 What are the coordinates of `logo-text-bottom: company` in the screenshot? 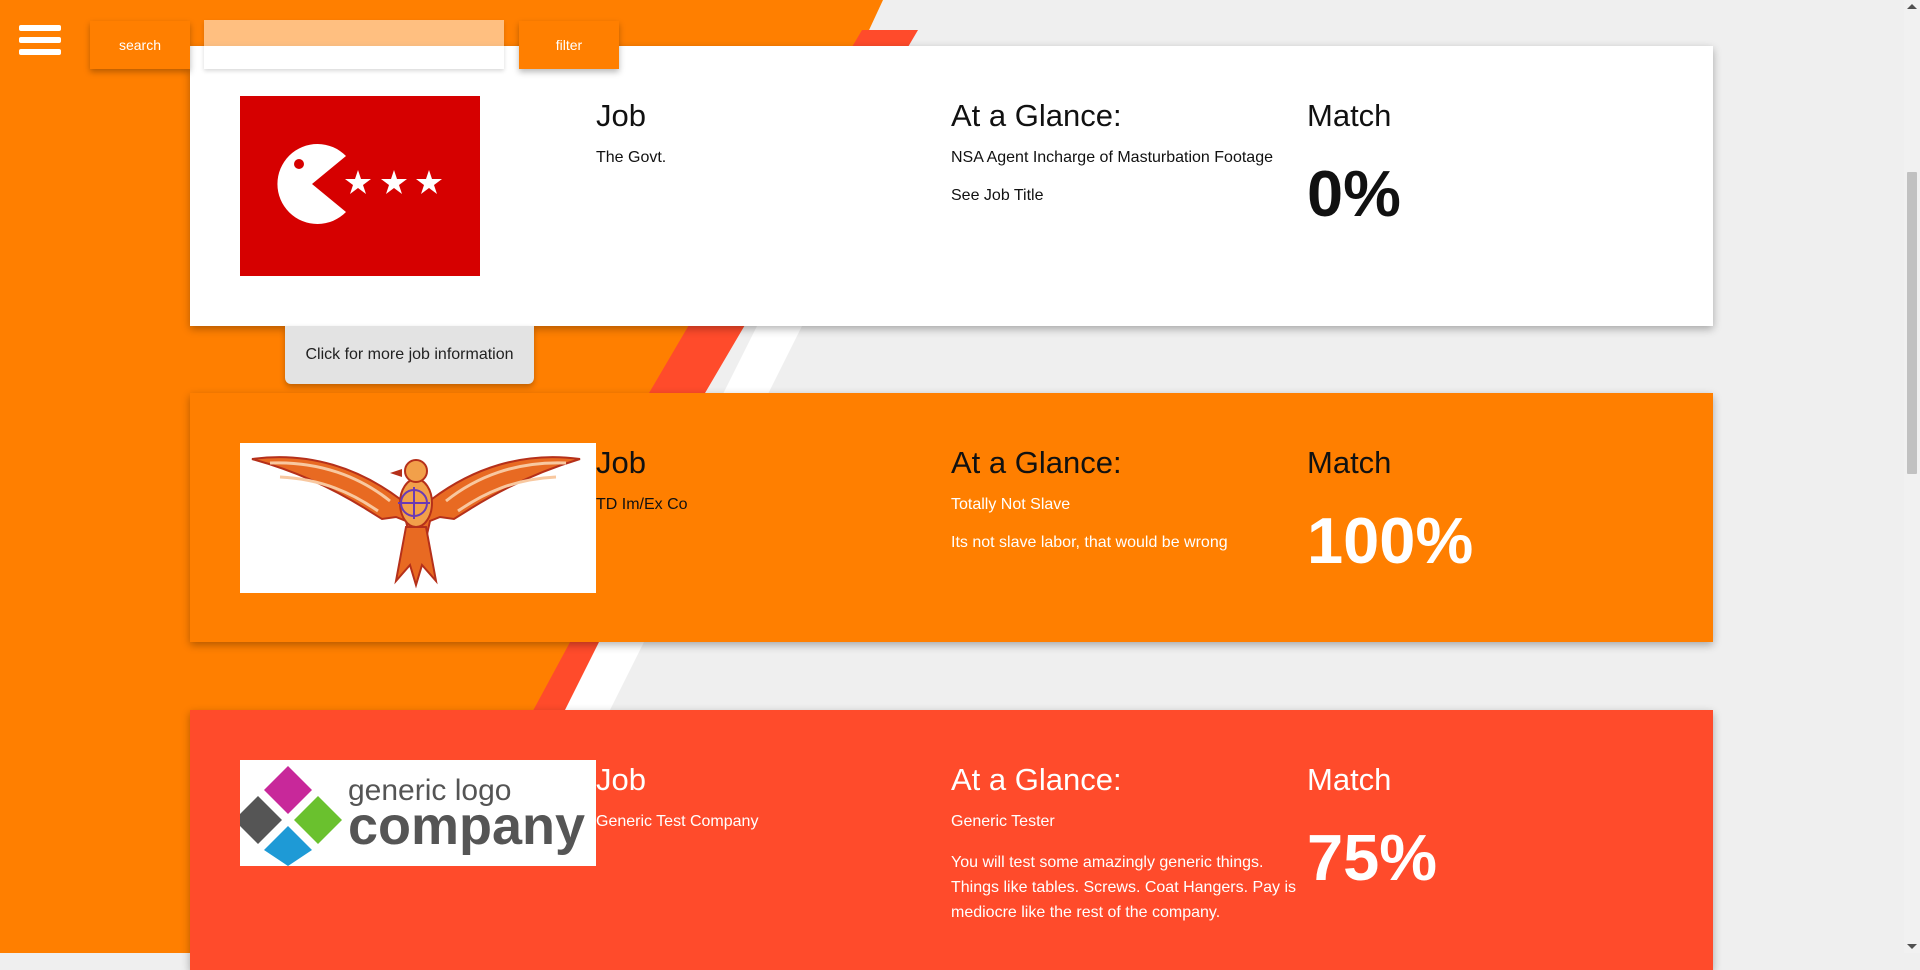 It's located at (466, 826).